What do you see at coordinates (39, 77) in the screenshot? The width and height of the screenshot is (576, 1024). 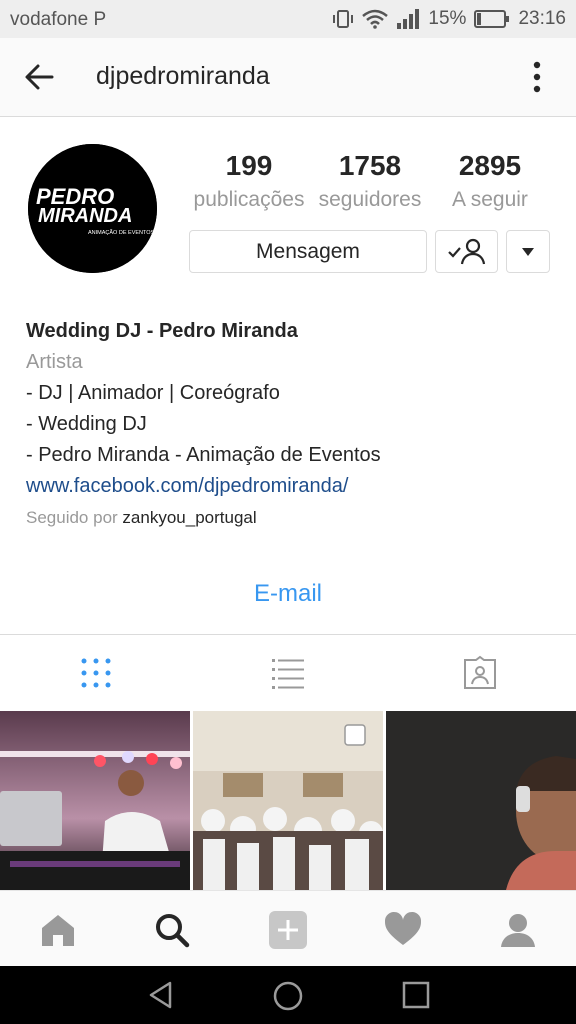 I see `back-arrow-icon` at bounding box center [39, 77].